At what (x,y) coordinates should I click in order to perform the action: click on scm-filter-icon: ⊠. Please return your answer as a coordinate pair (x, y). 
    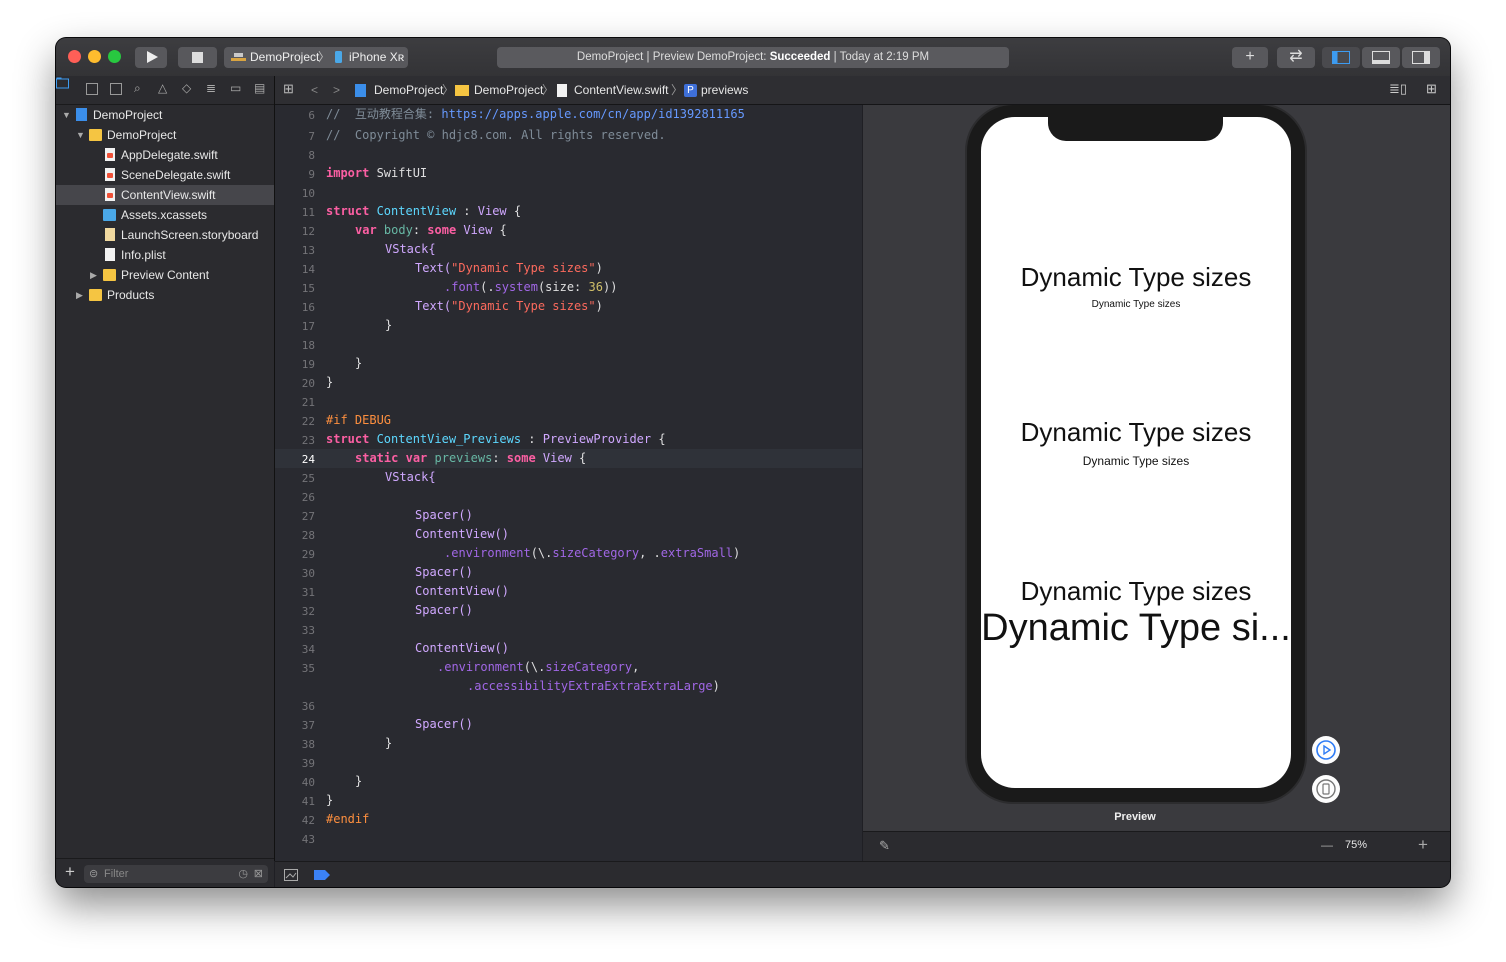
    Looking at the image, I should click on (258, 874).